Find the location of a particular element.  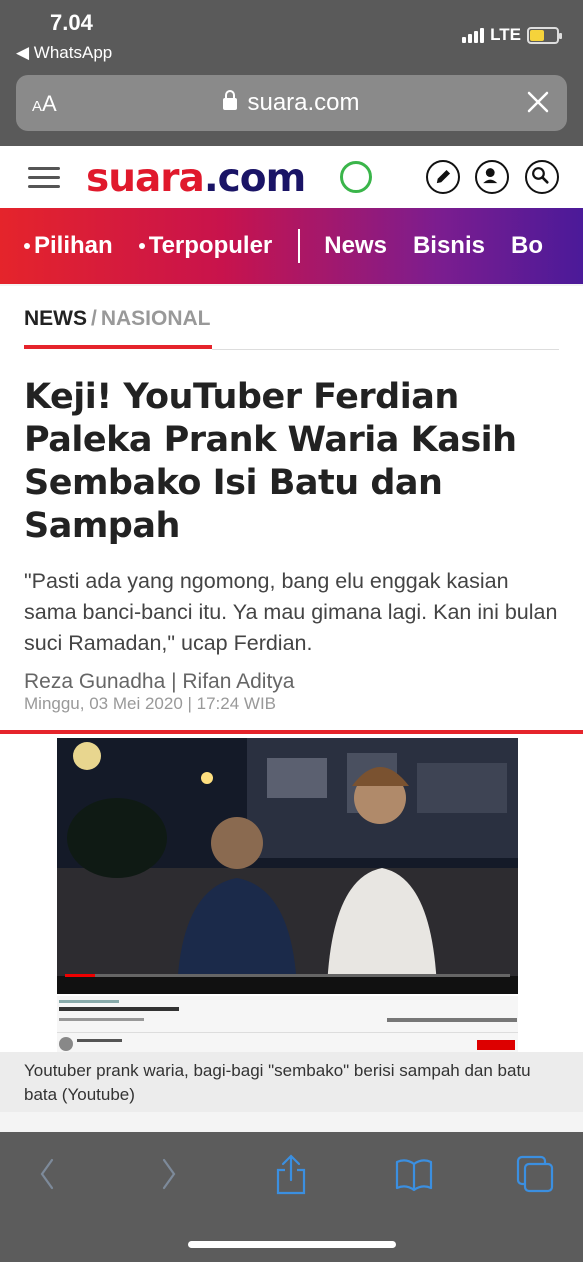

nav-item-pilihan: Pilihan is located at coordinates (68, 246).